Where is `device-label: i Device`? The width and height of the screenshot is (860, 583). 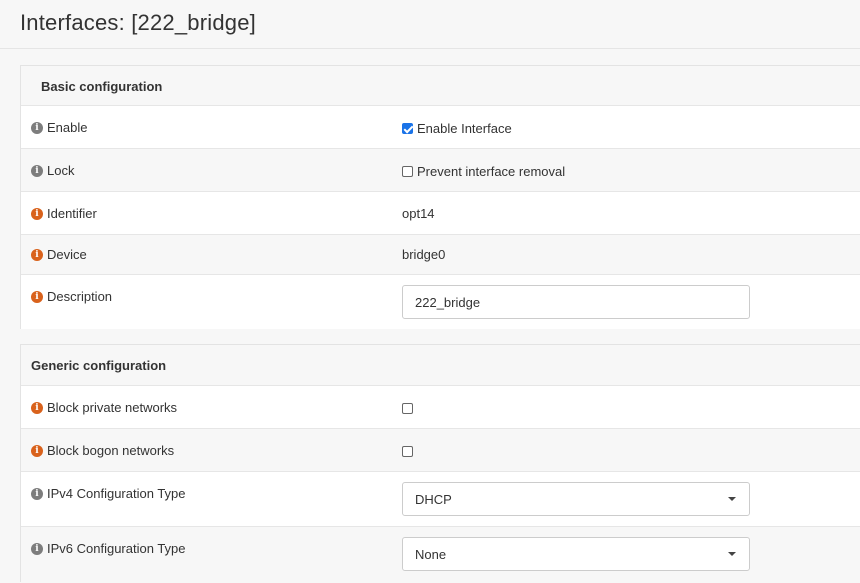
device-label: i Device is located at coordinates (59, 254).